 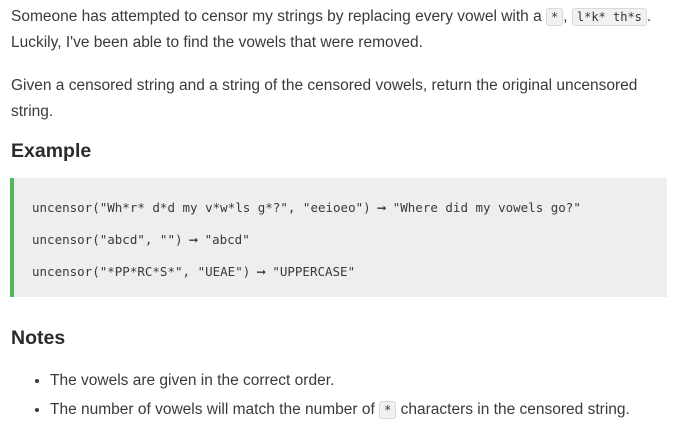 What do you see at coordinates (314, 271) in the screenshot?
I see `code-result: "UPPERCASE"` at bounding box center [314, 271].